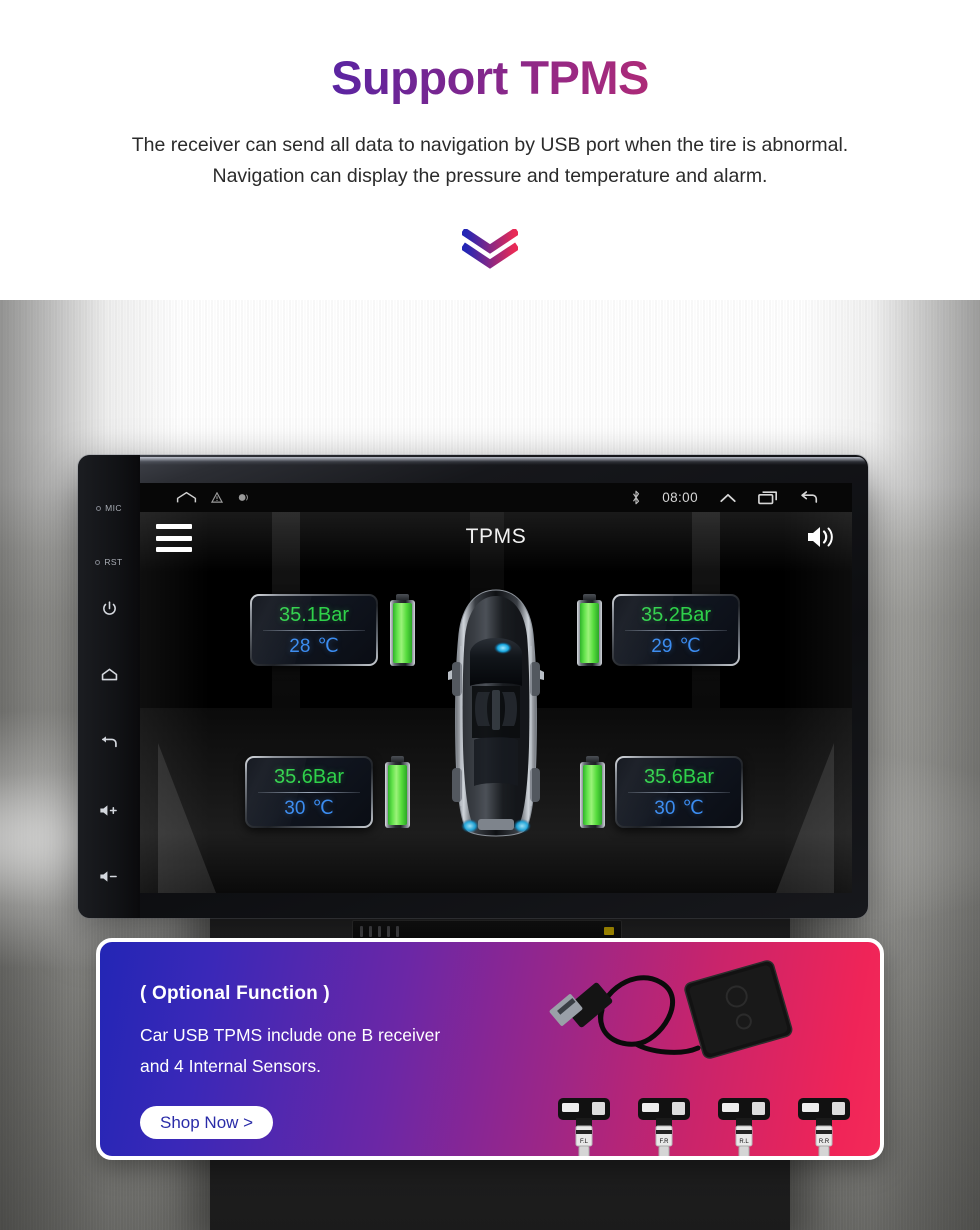 This screenshot has height=1230, width=980. What do you see at coordinates (113, 562) in the screenshot?
I see `rst-label: RST` at bounding box center [113, 562].